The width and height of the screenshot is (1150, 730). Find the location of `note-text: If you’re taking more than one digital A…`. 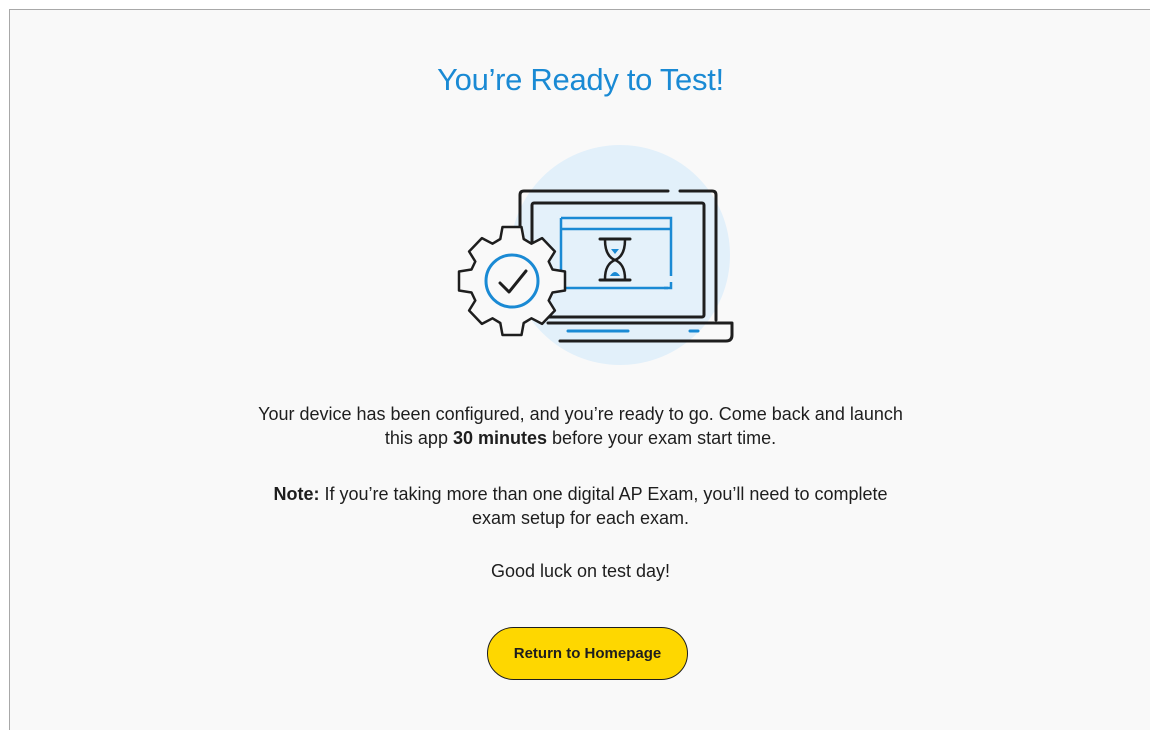

note-text: If you’re taking more than one digital A… is located at coordinates (603, 506).